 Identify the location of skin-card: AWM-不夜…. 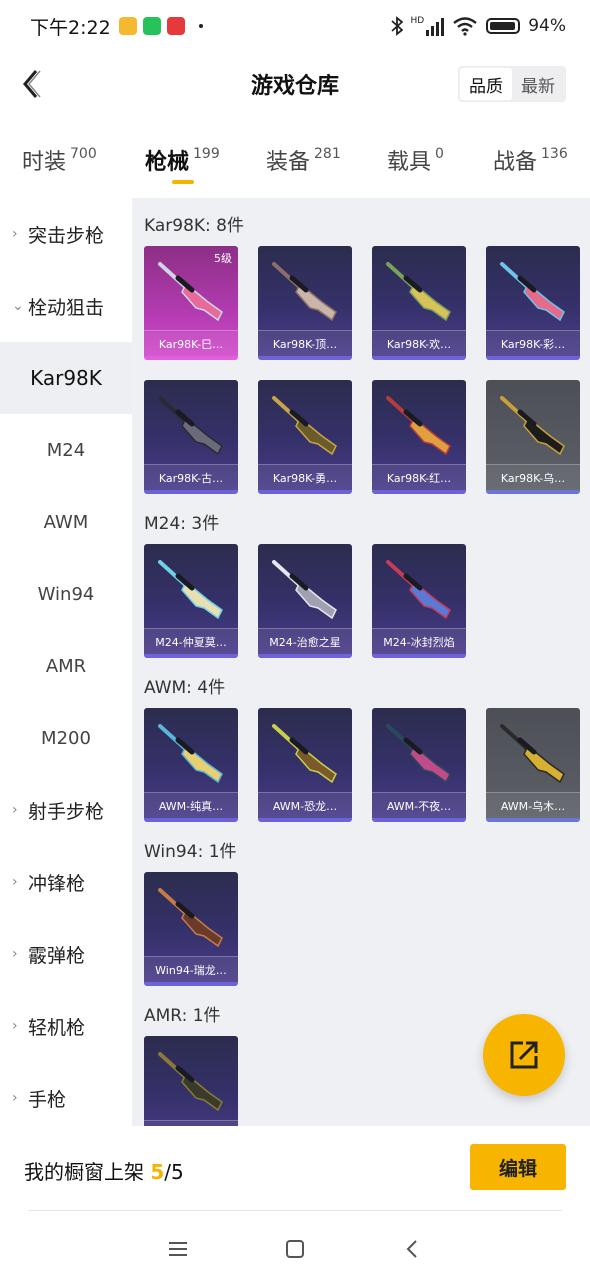
(419, 765).